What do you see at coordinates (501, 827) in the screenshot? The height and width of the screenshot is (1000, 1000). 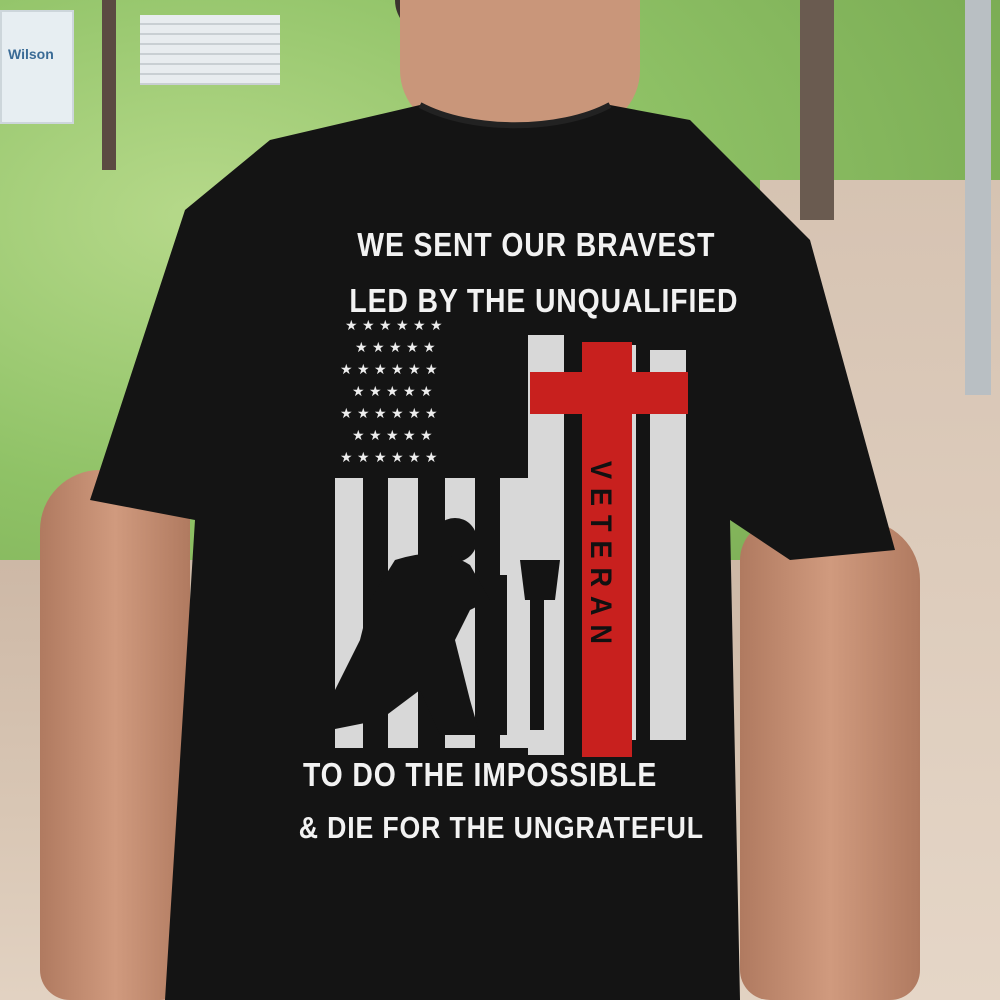 I see `slogan-bottom-line2: & DIE FOR THE UNGRATEFUL` at bounding box center [501, 827].